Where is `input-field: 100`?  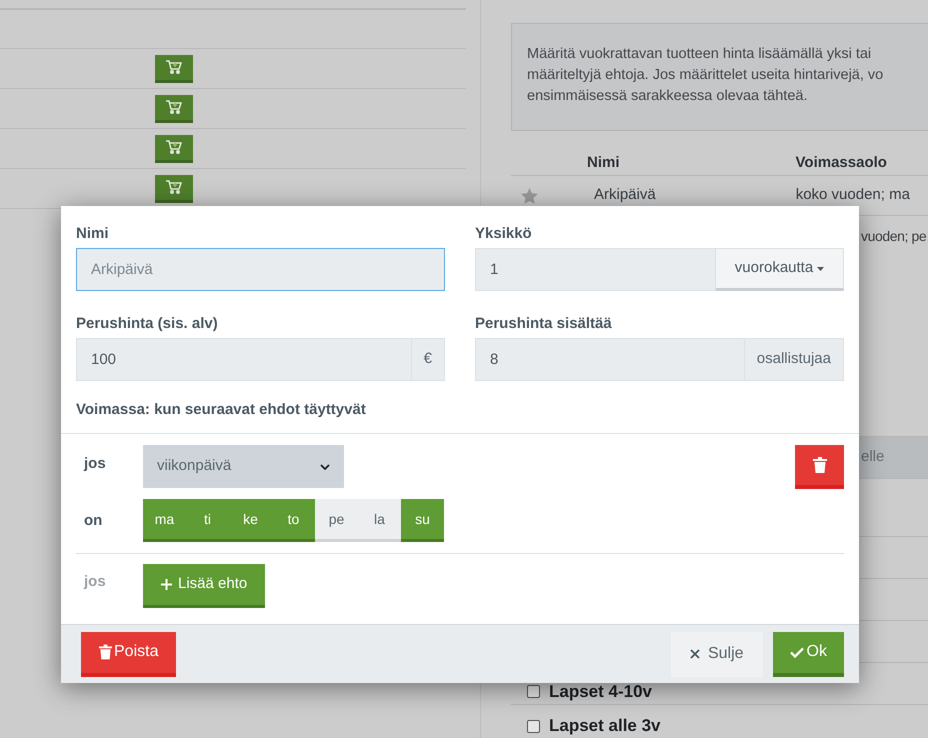 input-field: 100 is located at coordinates (244, 359).